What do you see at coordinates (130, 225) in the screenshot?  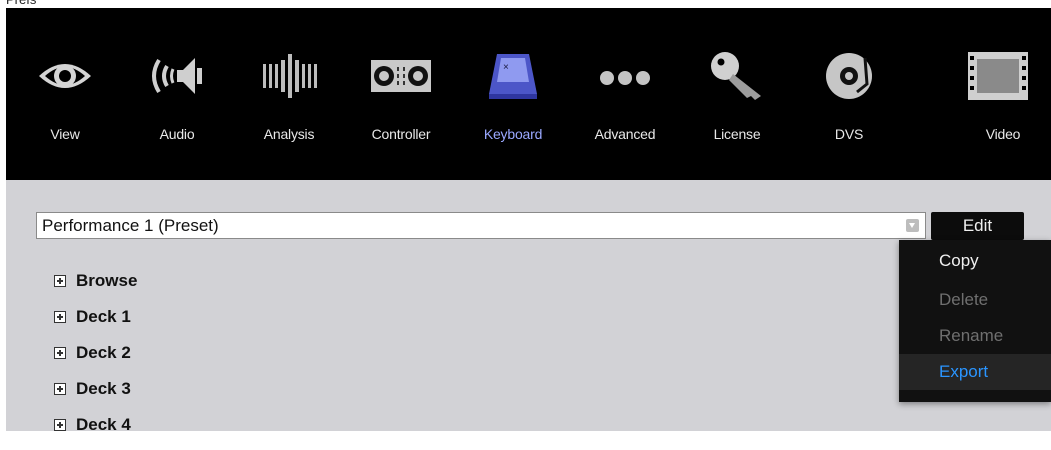 I see `preset-dropdown-value: Performance 1 (Preset)` at bounding box center [130, 225].